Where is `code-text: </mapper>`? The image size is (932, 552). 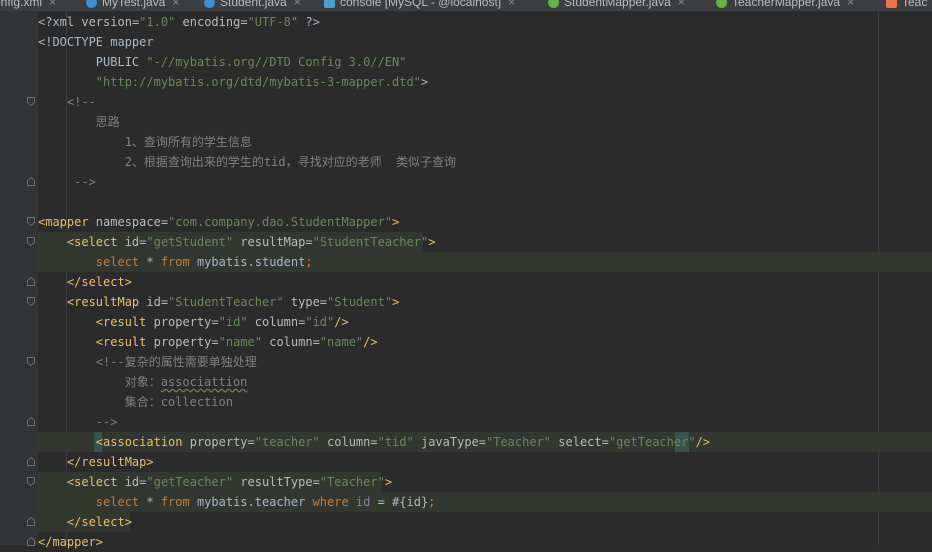 code-text: </mapper> is located at coordinates (70, 542).